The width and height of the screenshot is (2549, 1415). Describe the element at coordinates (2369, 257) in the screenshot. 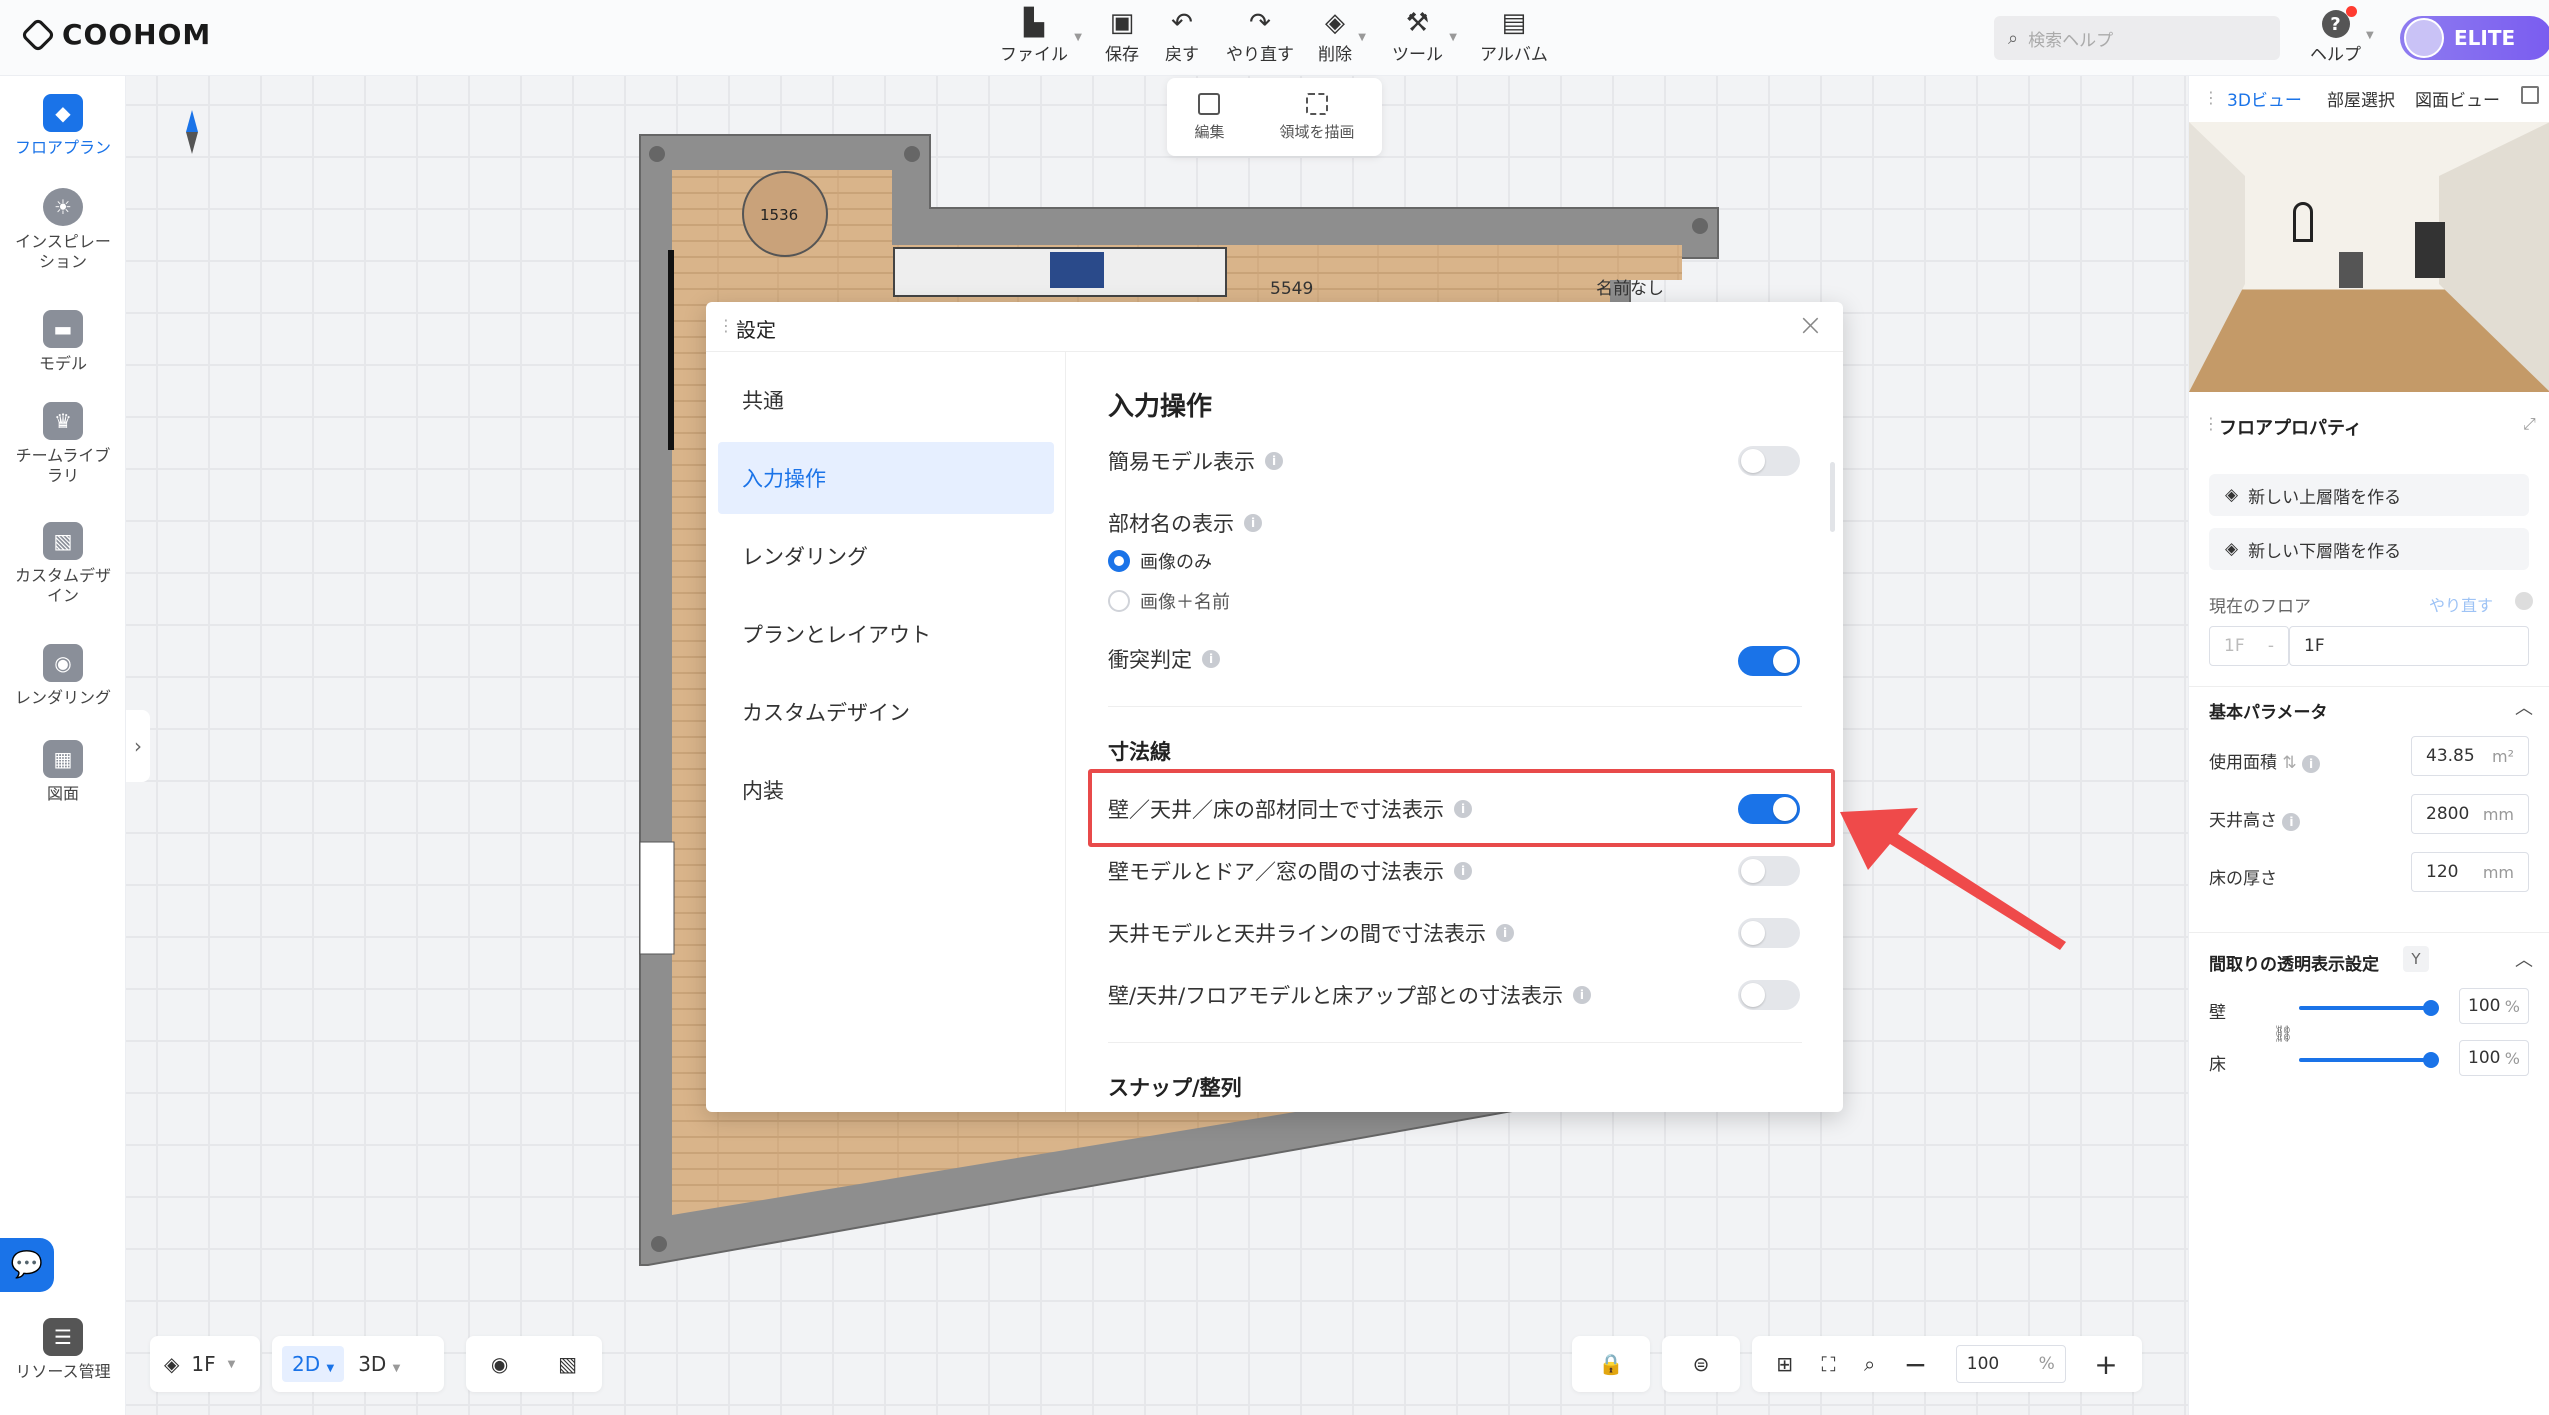

I see `3d-preview-image` at that location.